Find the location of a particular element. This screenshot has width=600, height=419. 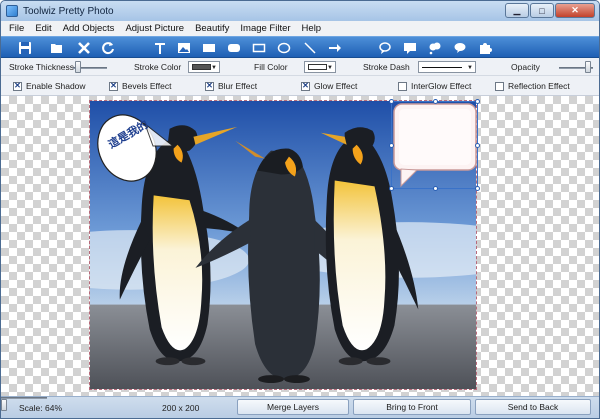

send-to-back-button: Send to Back is located at coordinates (533, 407).